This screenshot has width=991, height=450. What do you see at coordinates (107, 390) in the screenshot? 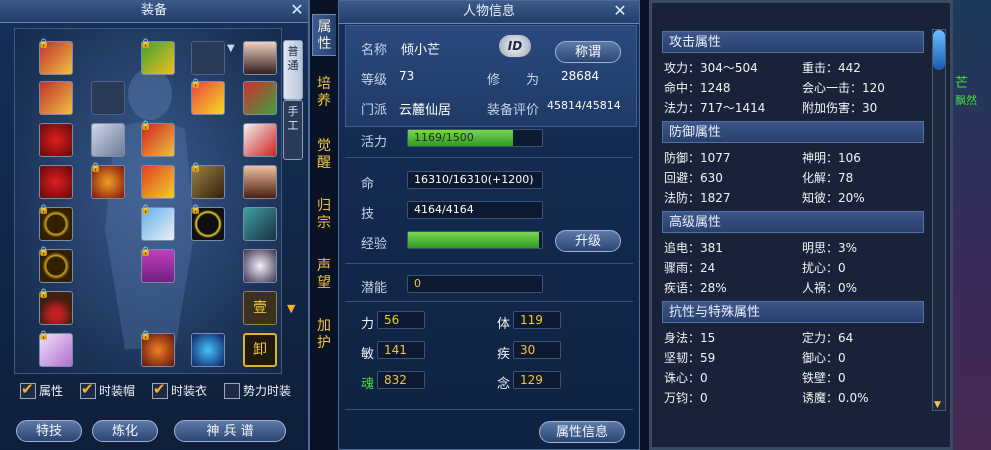
I see `checkbox-fashion-hat: 时装帽` at bounding box center [107, 390].